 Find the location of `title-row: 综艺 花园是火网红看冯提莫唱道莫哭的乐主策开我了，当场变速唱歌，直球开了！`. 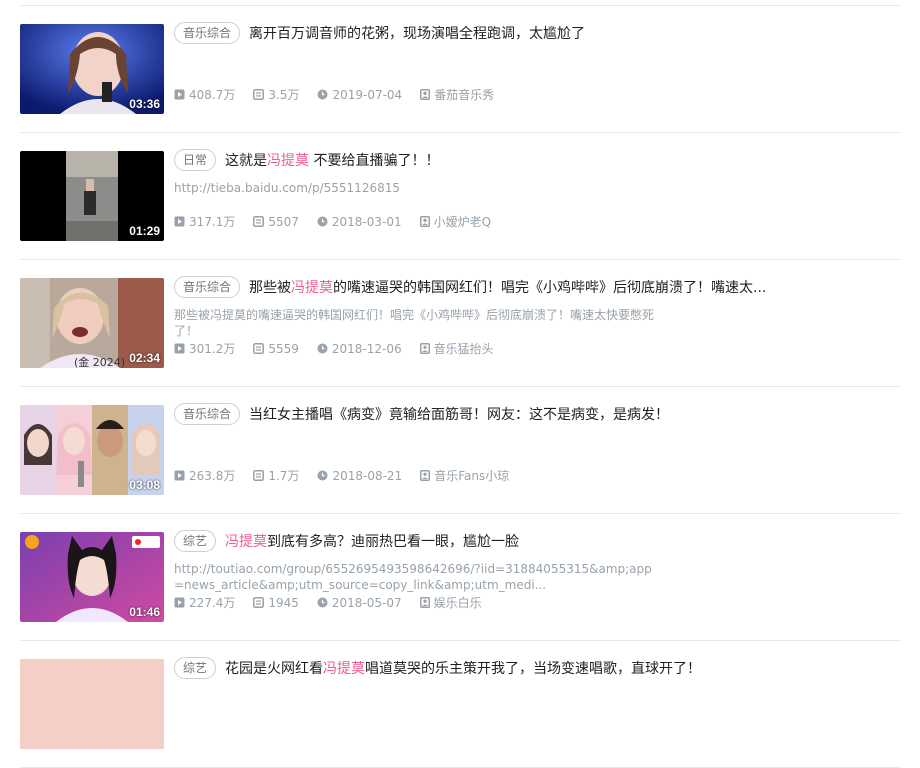

title-row: 综艺 花园是火网红看冯提莫唱道莫哭的乐主策开我了，当场变速唱歌，直球开了！ is located at coordinates (537, 668).